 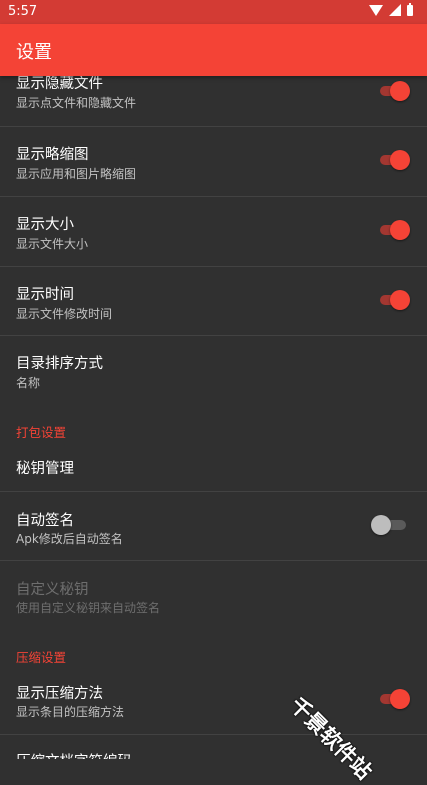 I want to click on pref-summary: 显示文件大小, so click(x=52, y=244).